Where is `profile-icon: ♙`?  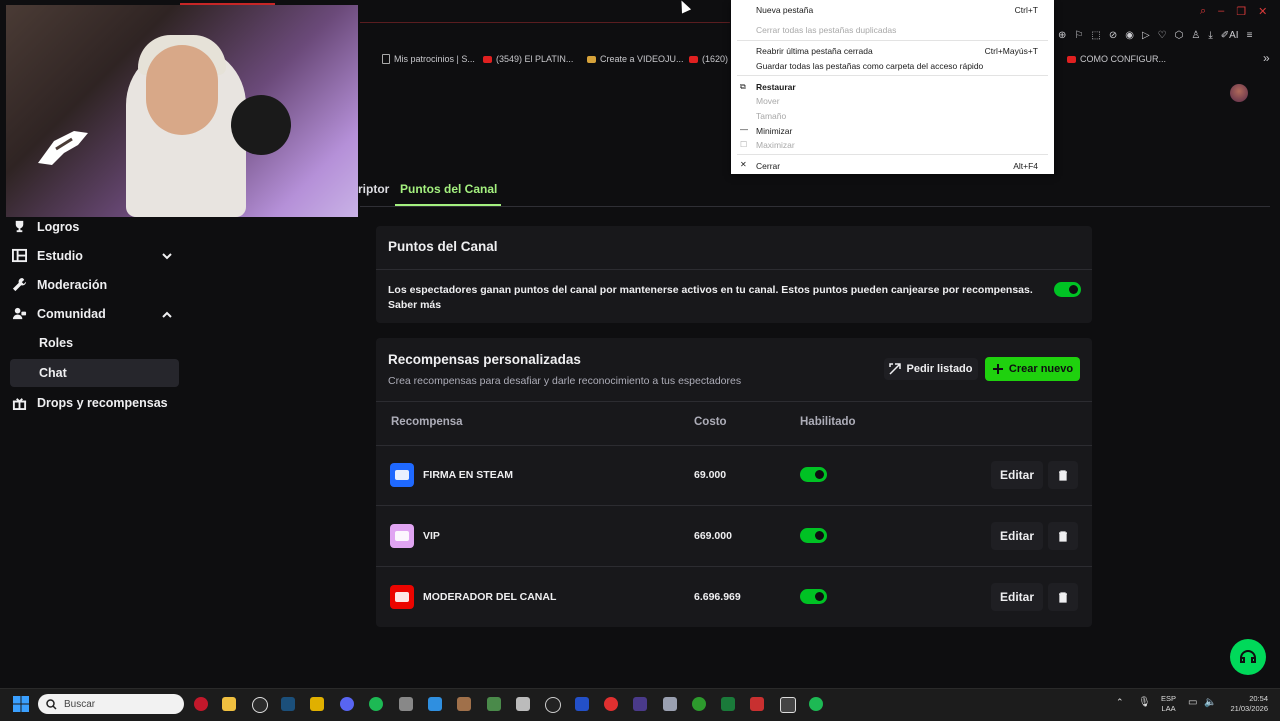
profile-icon: ♙ is located at coordinates (1195, 37).